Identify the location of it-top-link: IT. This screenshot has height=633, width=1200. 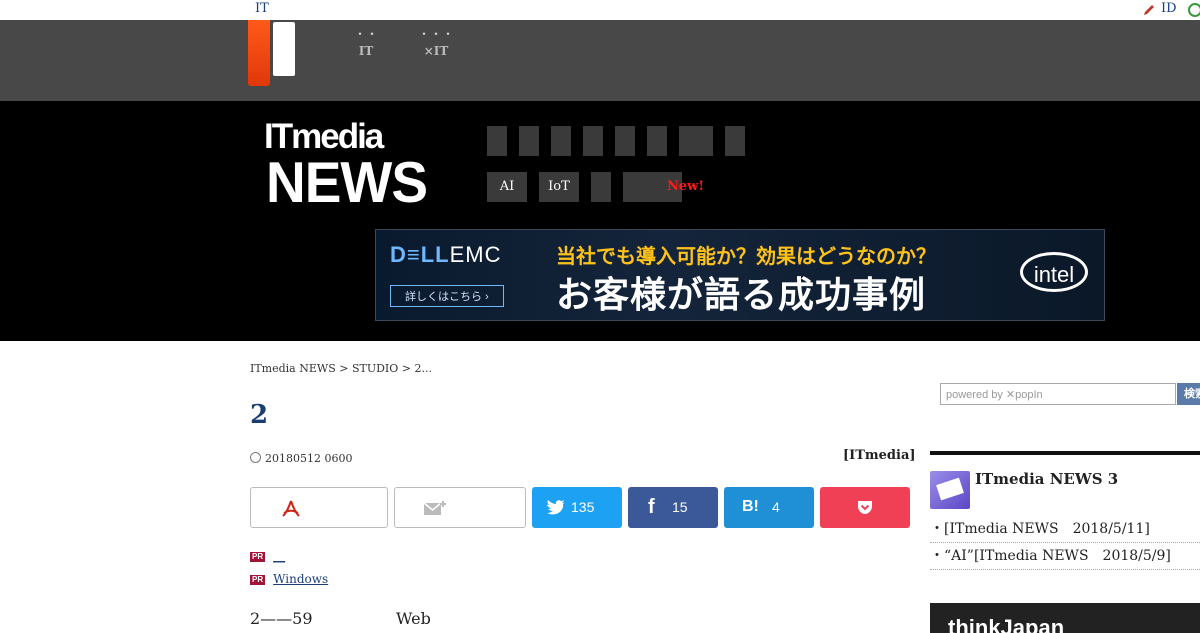
(262, 8).